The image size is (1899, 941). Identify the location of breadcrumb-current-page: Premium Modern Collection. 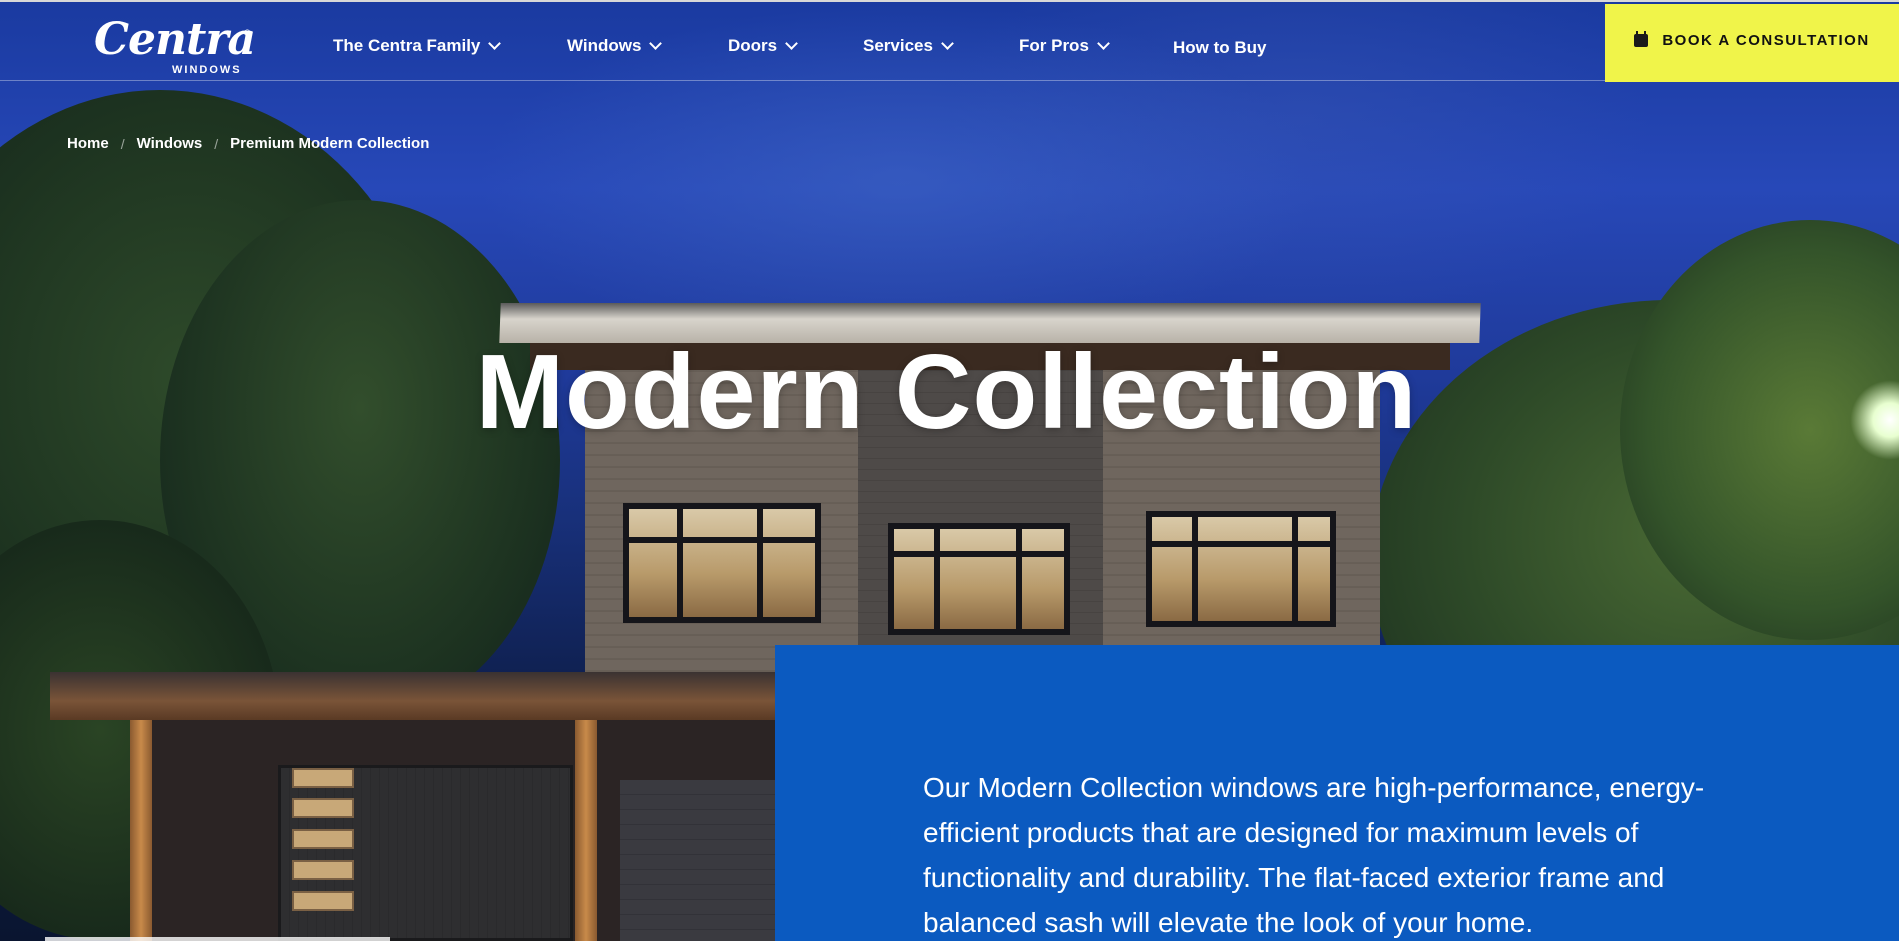
(330, 143).